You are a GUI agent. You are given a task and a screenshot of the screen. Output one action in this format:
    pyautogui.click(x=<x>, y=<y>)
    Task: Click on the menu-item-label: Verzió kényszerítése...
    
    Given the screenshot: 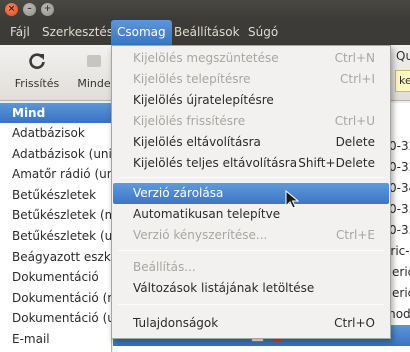 What is the action you would take?
    pyautogui.click(x=200, y=235)
    